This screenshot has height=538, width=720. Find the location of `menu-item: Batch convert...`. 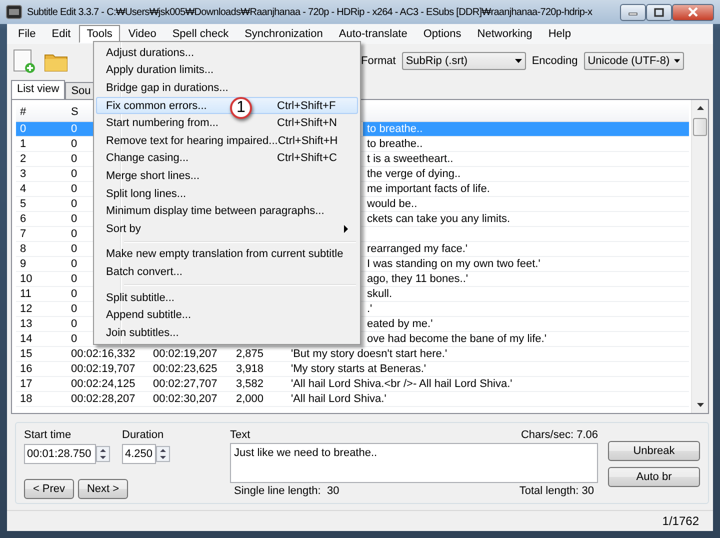

menu-item: Batch convert... is located at coordinates (227, 272).